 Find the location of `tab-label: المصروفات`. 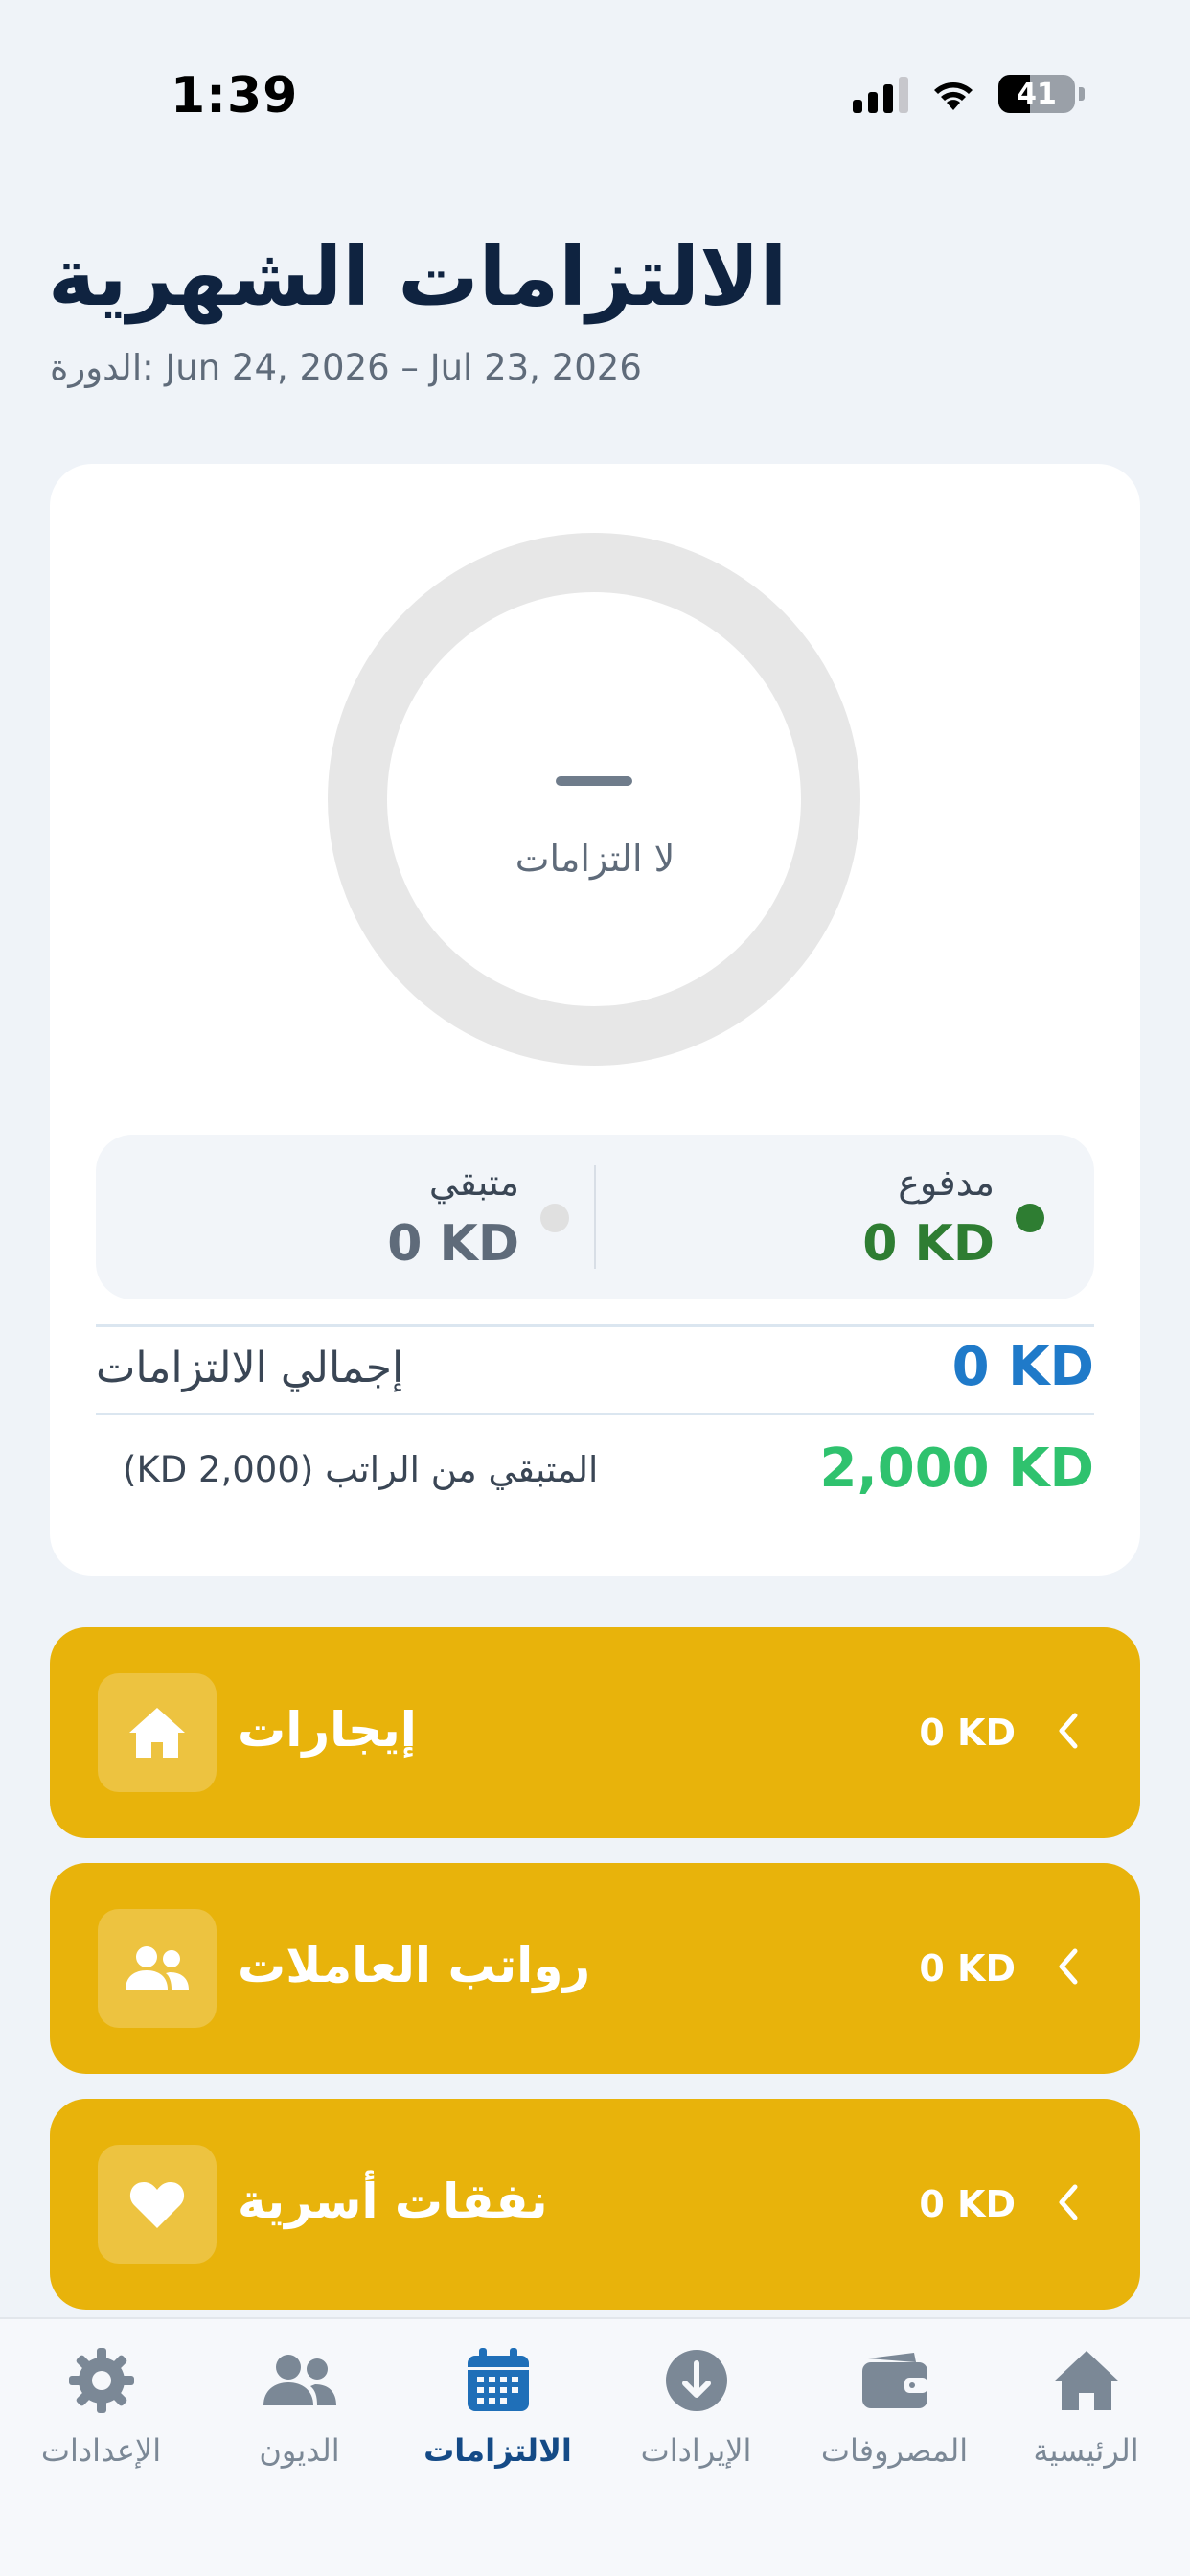

tab-label: المصروفات is located at coordinates (895, 2450).